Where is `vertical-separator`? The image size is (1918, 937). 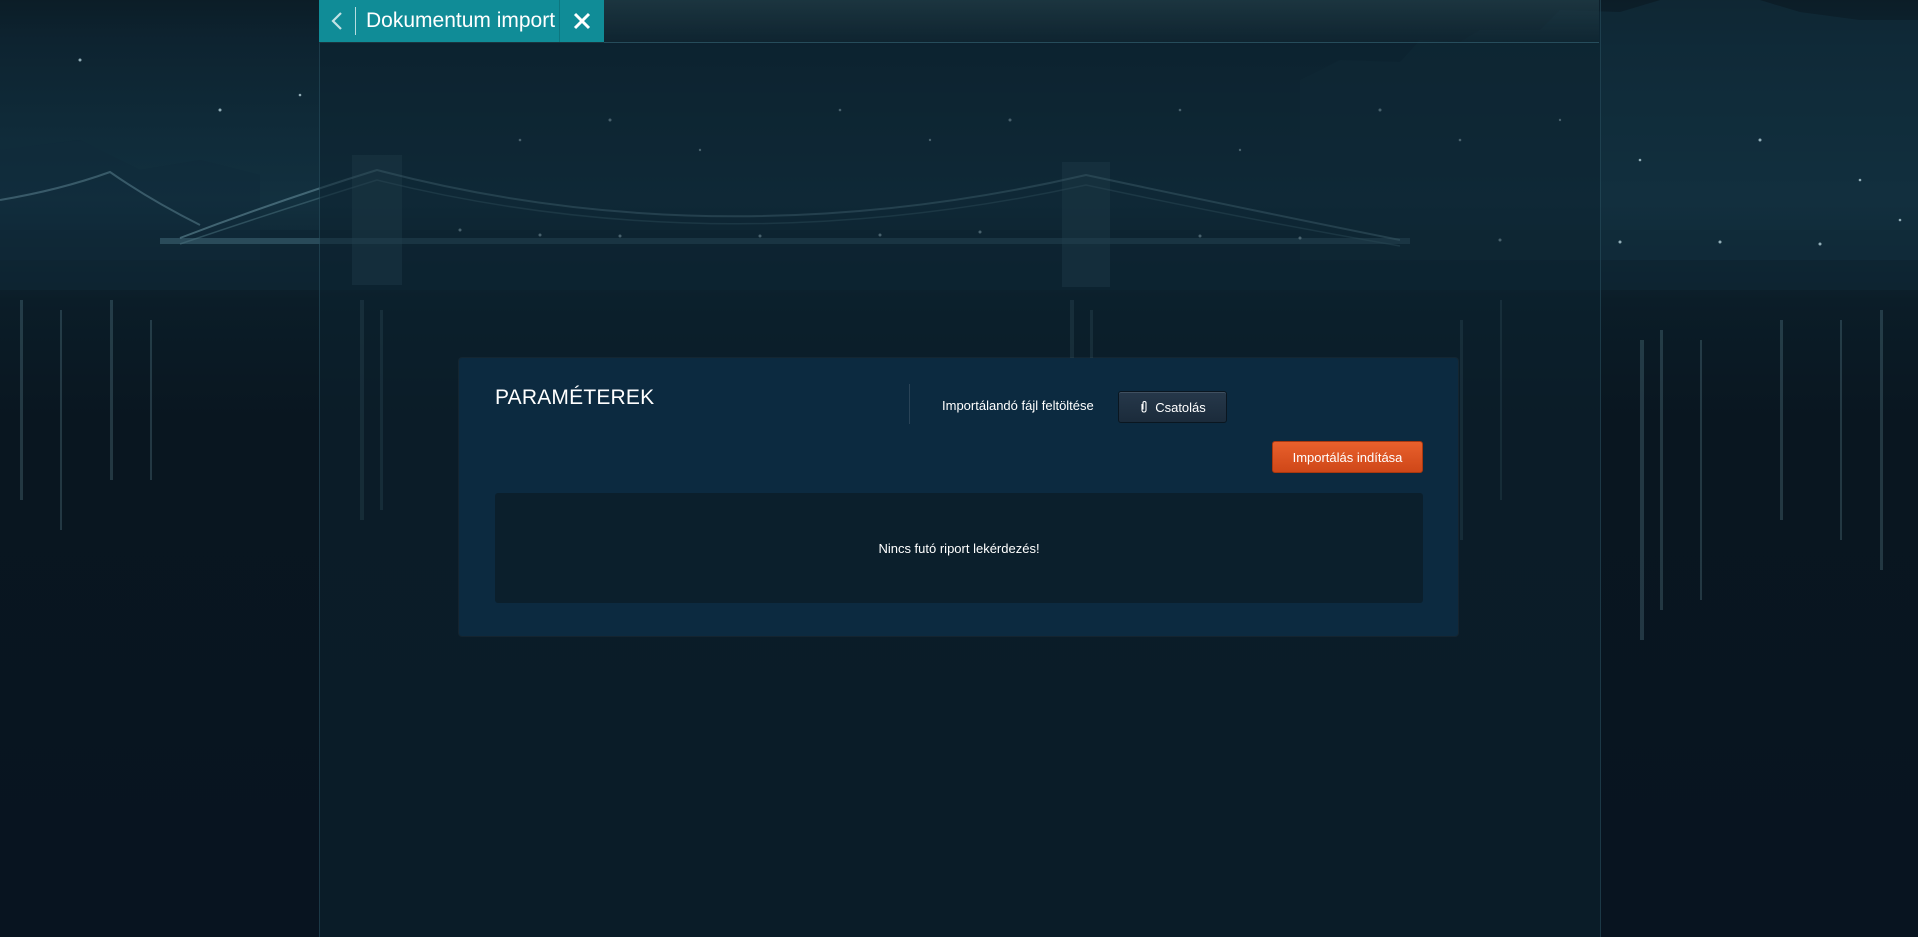 vertical-separator is located at coordinates (909, 404).